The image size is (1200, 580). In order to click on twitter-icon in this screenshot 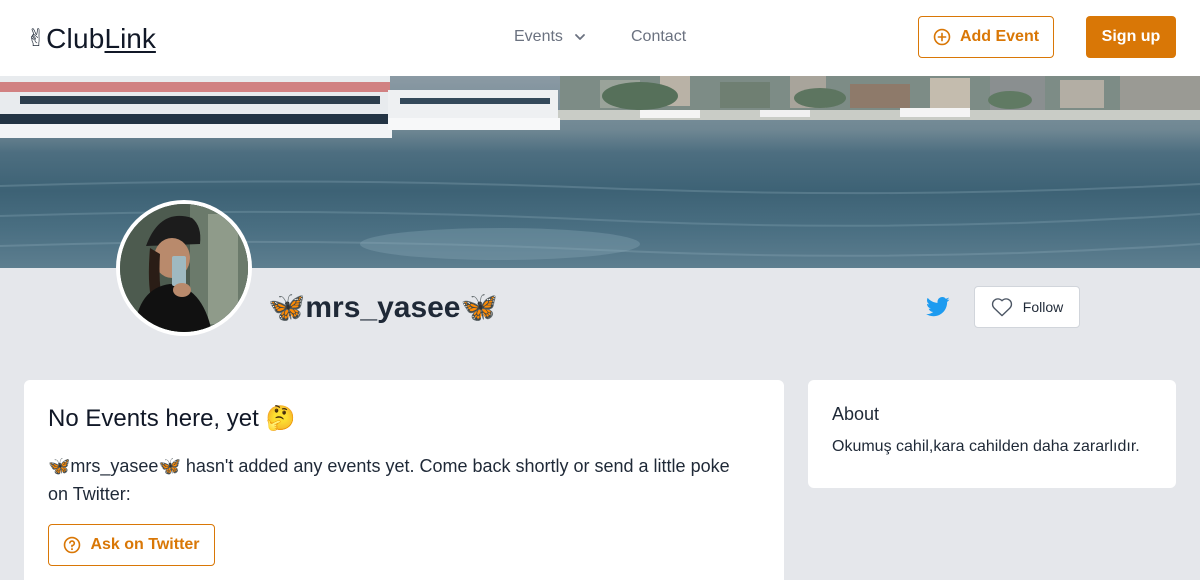, I will do `click(938, 307)`.